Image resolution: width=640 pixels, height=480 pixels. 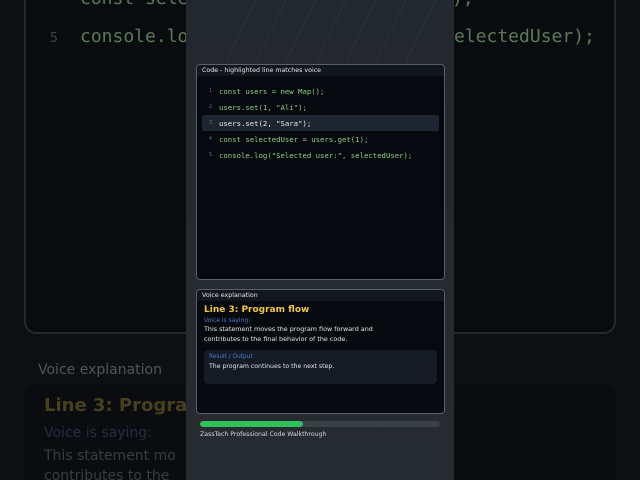 What do you see at coordinates (320, 70) in the screenshot?
I see `code-card-header: Code - highlighted line matches voice` at bounding box center [320, 70].